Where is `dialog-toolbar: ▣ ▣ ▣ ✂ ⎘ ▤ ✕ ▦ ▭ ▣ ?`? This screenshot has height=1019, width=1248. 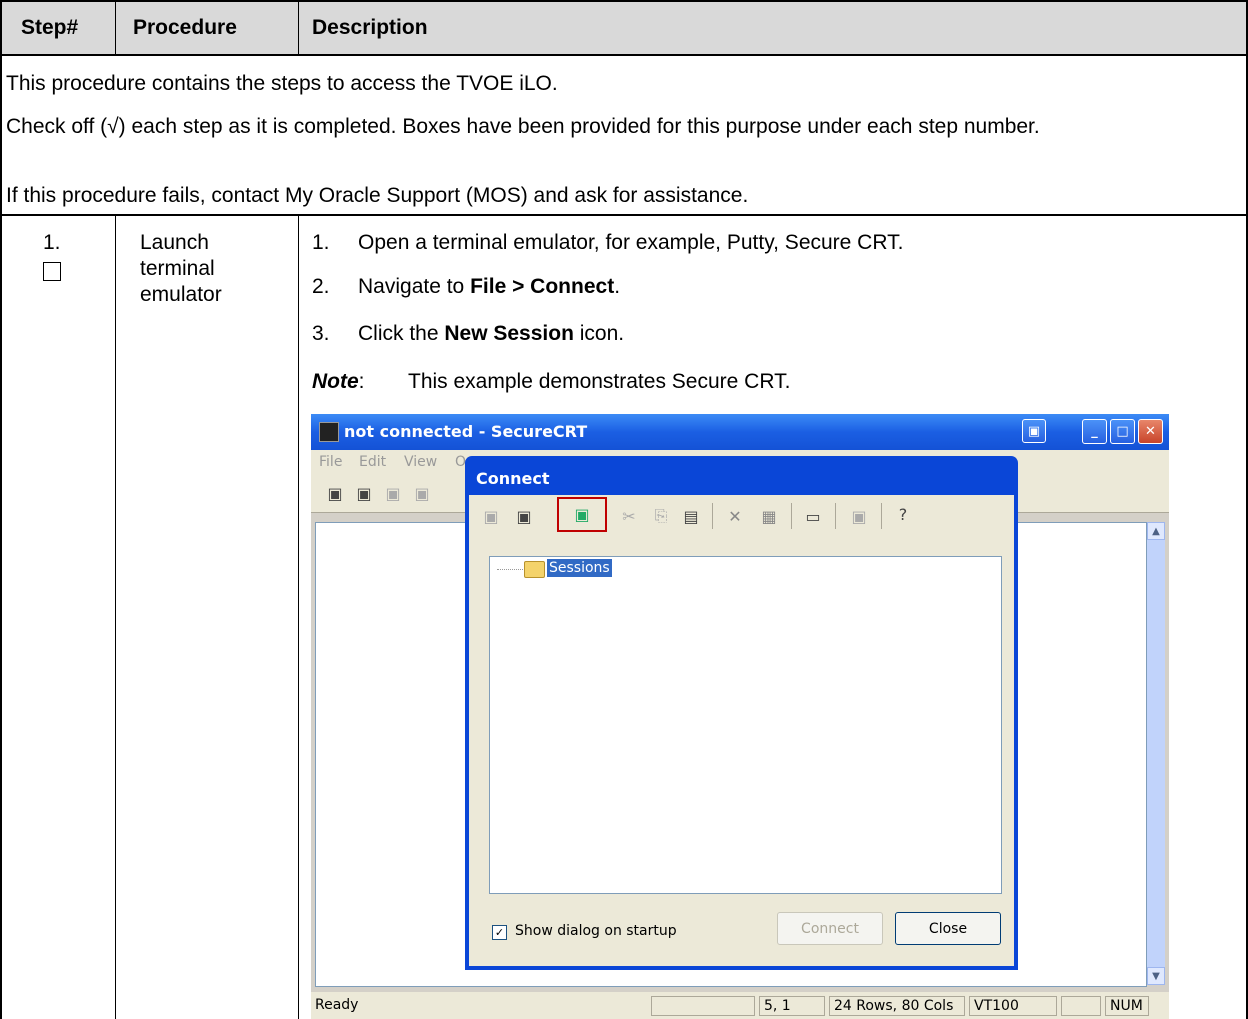
dialog-toolbar: ▣ ▣ ▣ ✂ ⎘ ▤ ✕ ▦ ▭ ▣ ? is located at coordinates (741, 516).